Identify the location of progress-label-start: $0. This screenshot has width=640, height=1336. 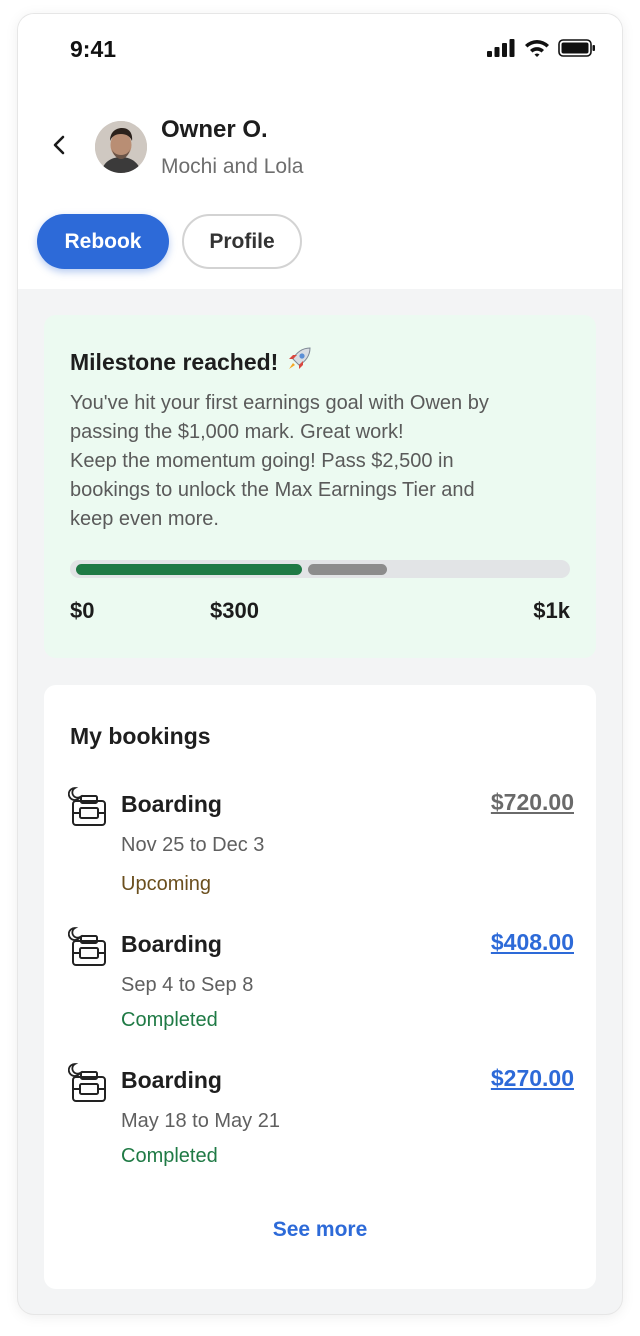
(82, 610).